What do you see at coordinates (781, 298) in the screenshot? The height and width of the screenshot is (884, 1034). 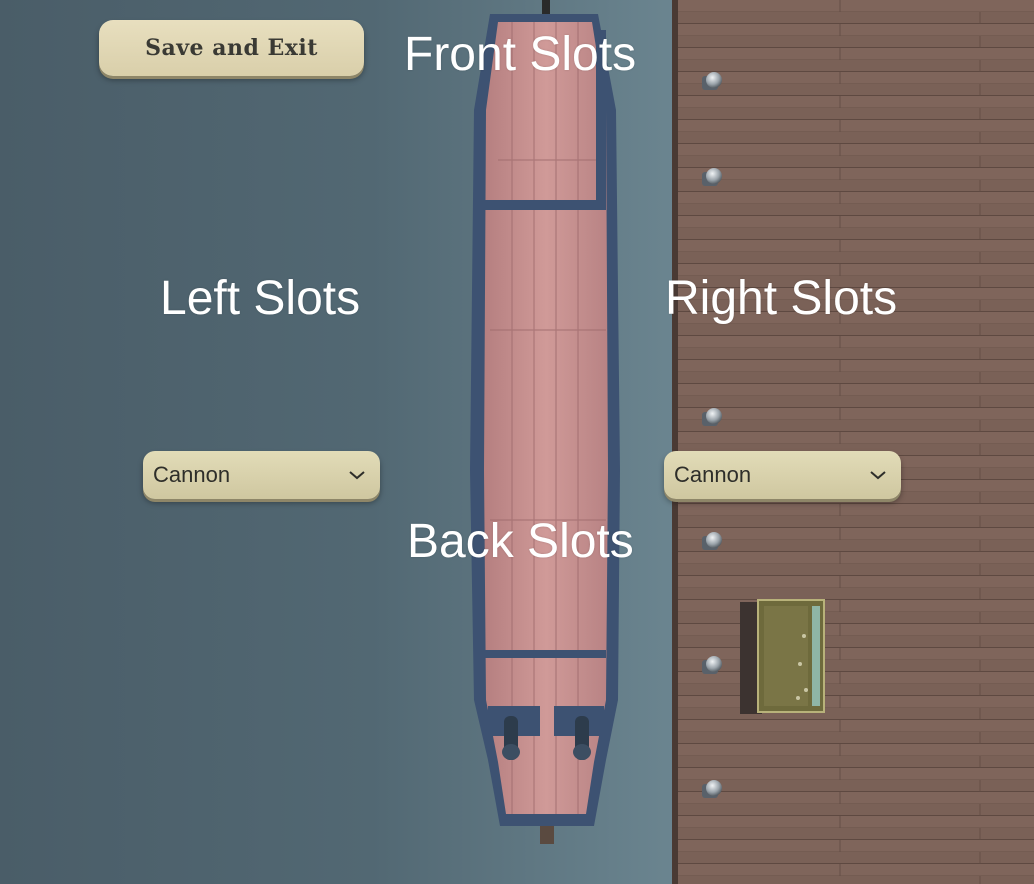 I see `right-slots-label: Right Slots` at bounding box center [781, 298].